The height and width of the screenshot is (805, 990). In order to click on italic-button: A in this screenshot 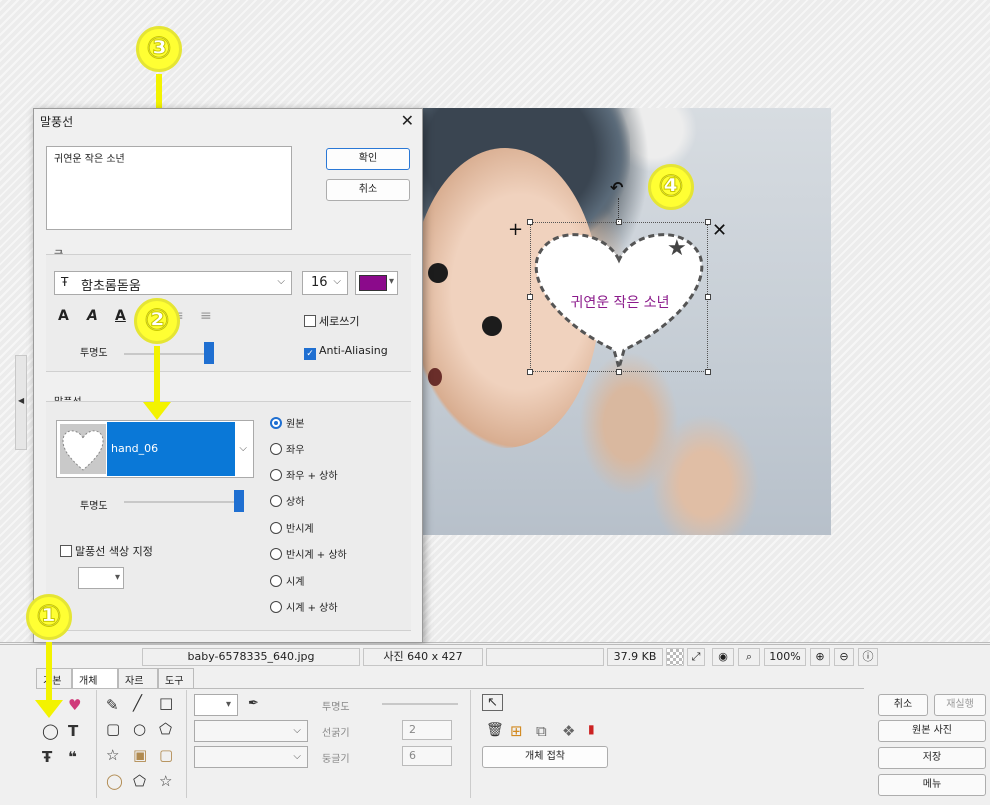, I will do `click(92, 316)`.